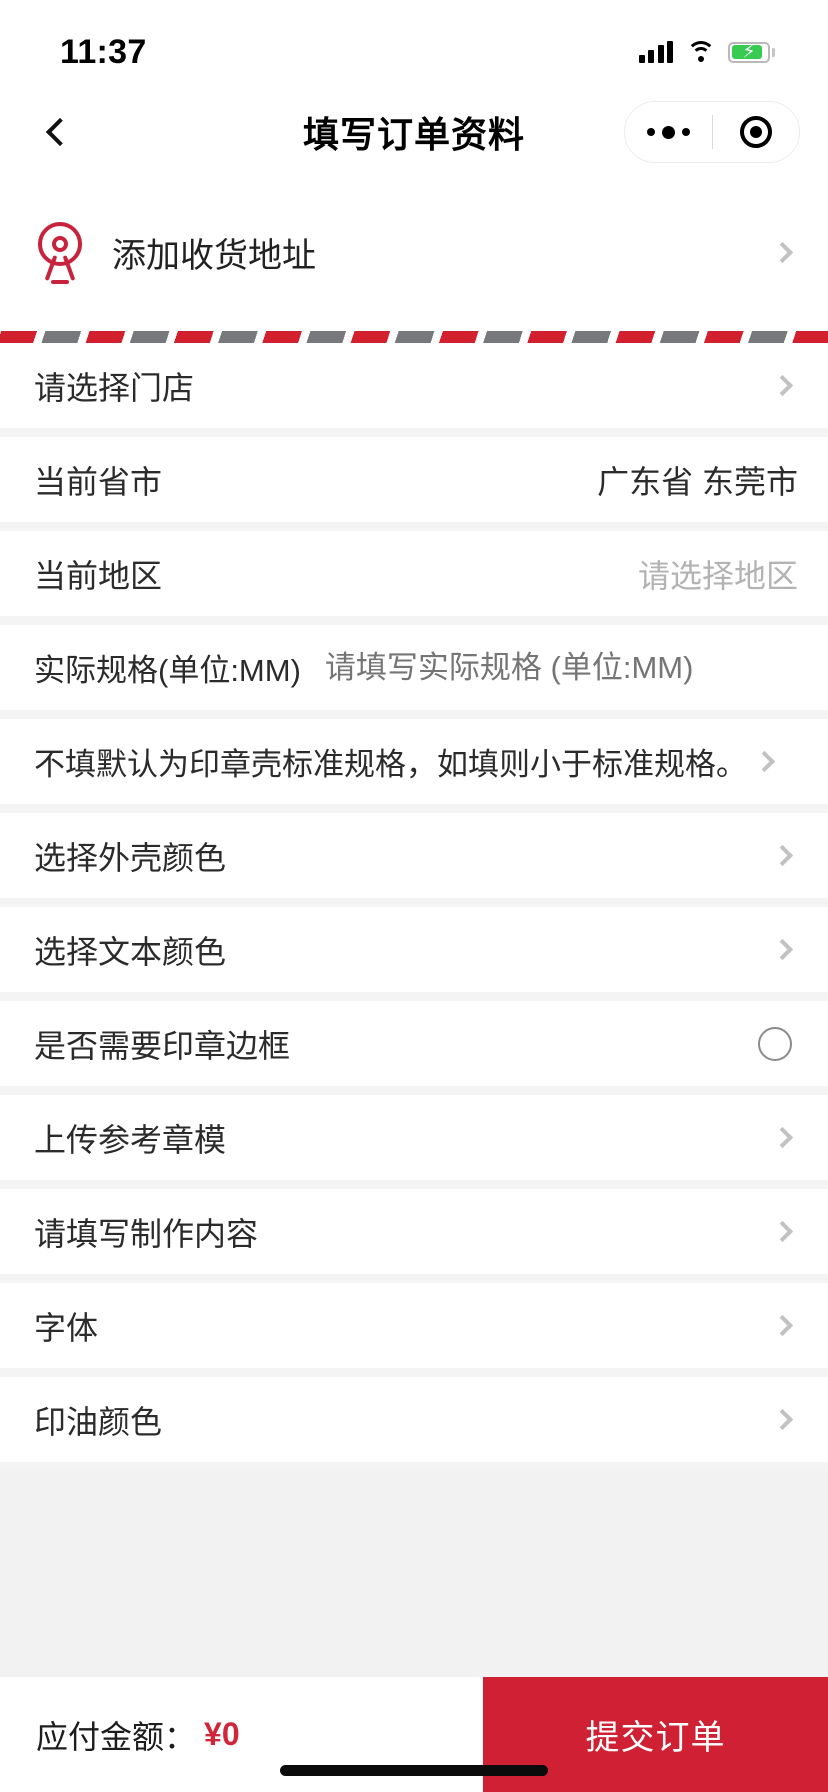 The image size is (828, 1792). Describe the element at coordinates (167, 670) in the screenshot. I see `row-label: 实际规格(单位:MM)` at that location.